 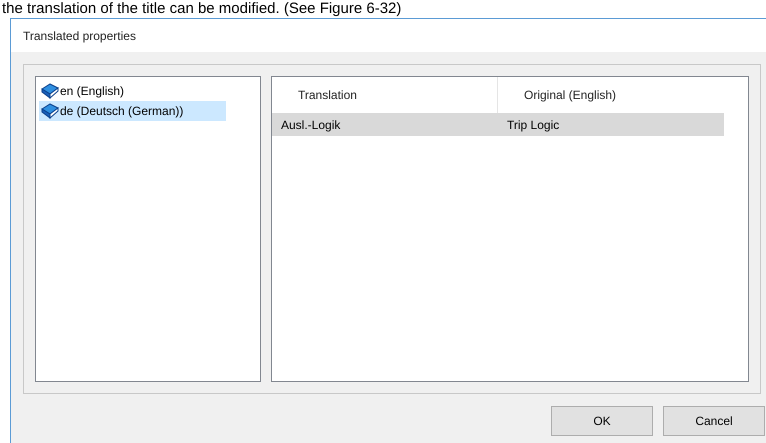 I want to click on caption-text: the translation of the title can be modified. (See Figure 6-32), so click(x=201, y=9).